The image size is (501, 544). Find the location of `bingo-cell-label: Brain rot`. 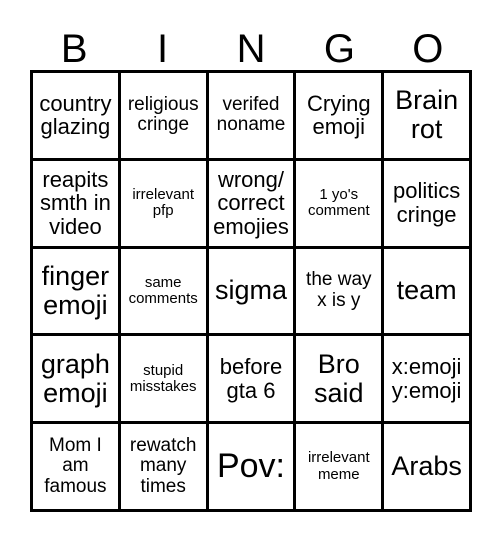

bingo-cell-label: Brain rot is located at coordinates (427, 115).